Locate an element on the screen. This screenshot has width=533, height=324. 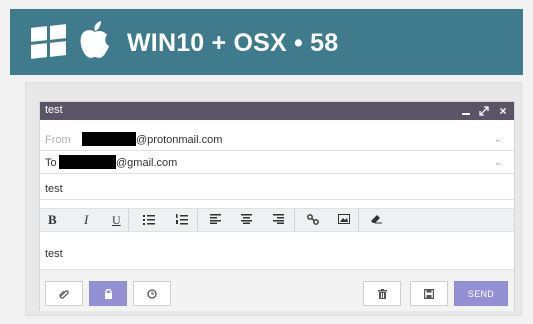
underline-button: U is located at coordinates (116, 220).